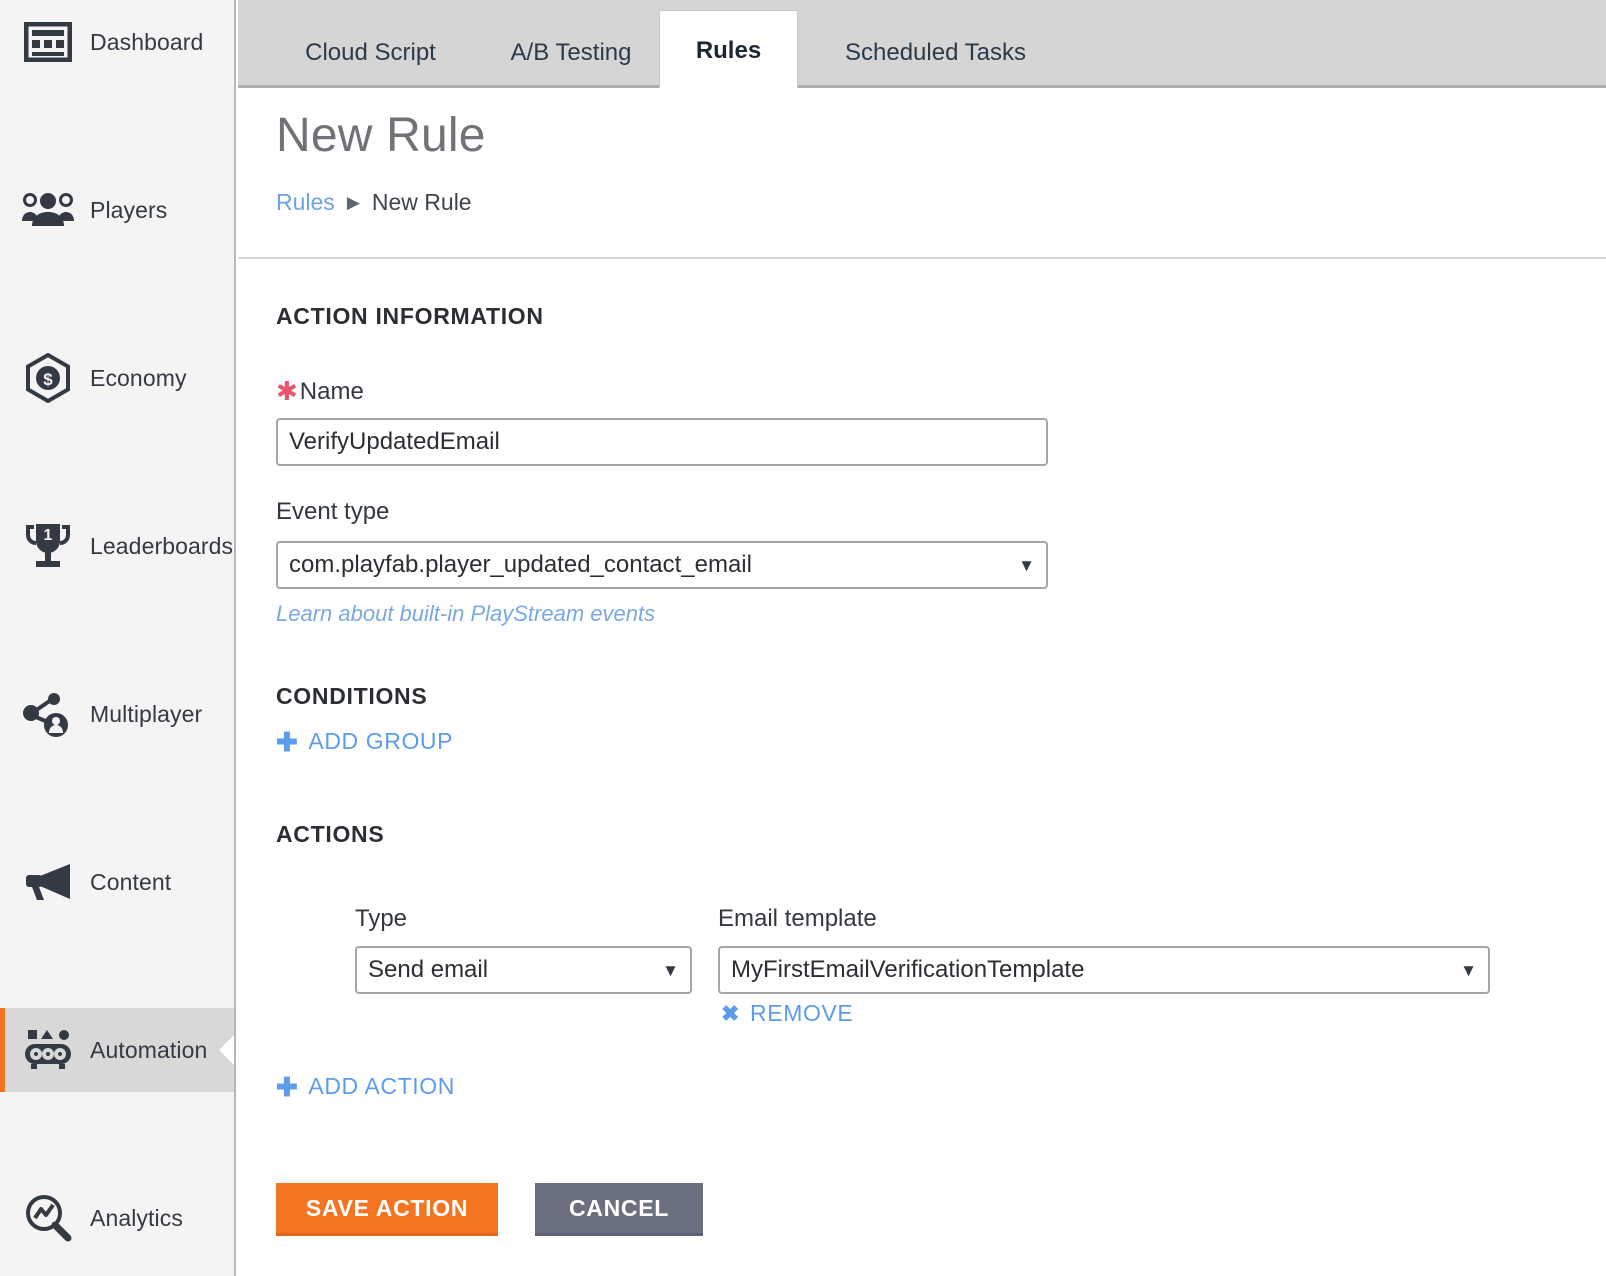 The width and height of the screenshot is (1606, 1276). What do you see at coordinates (1104, 970) in the screenshot?
I see `email-template-select: MyFirstEmailVerificationTemplate ▼` at bounding box center [1104, 970].